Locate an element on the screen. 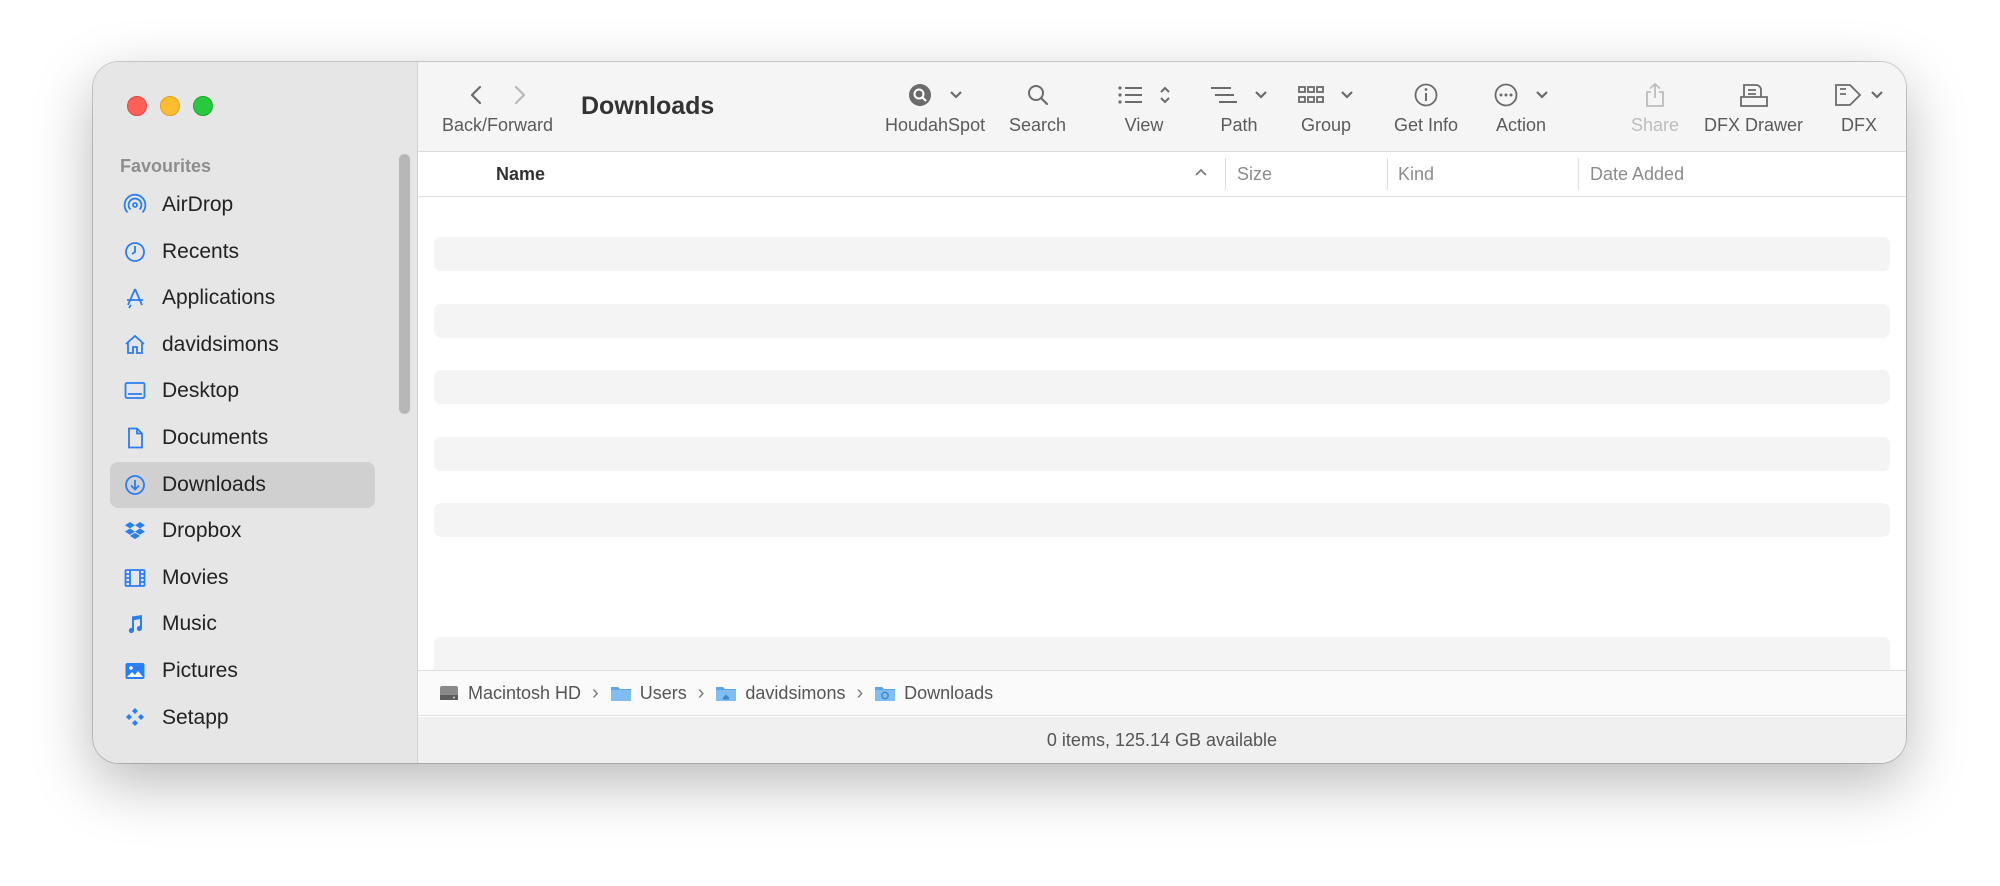 This screenshot has height=886, width=2000. path-item-home: davidsimons is located at coordinates (780, 693).